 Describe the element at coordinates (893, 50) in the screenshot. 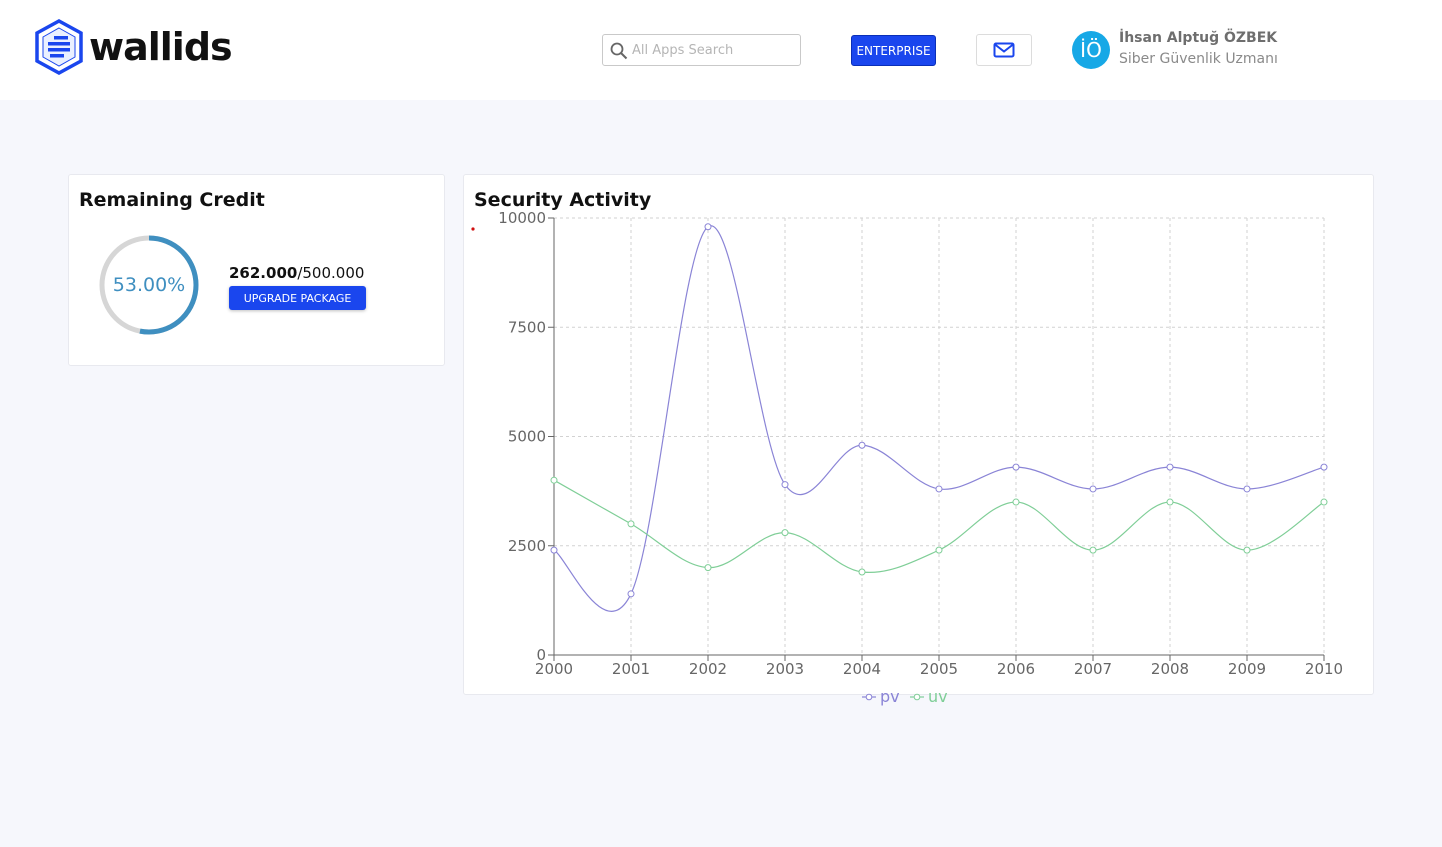

I see `enterprise-button: ENTERPRISE` at that location.